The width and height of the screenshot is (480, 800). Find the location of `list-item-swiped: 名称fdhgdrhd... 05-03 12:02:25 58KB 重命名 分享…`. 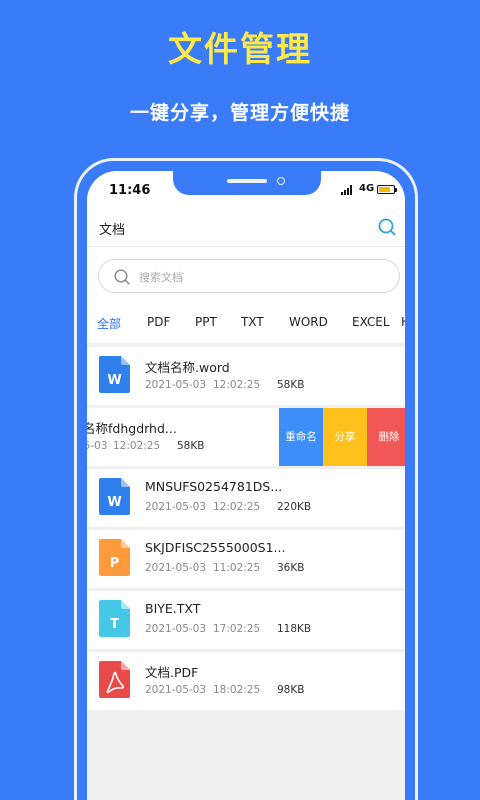

list-item-swiped: 名称fdhgdrhd... 05-03 12:02:25 58KB 重命名 分享… is located at coordinates (246, 437).